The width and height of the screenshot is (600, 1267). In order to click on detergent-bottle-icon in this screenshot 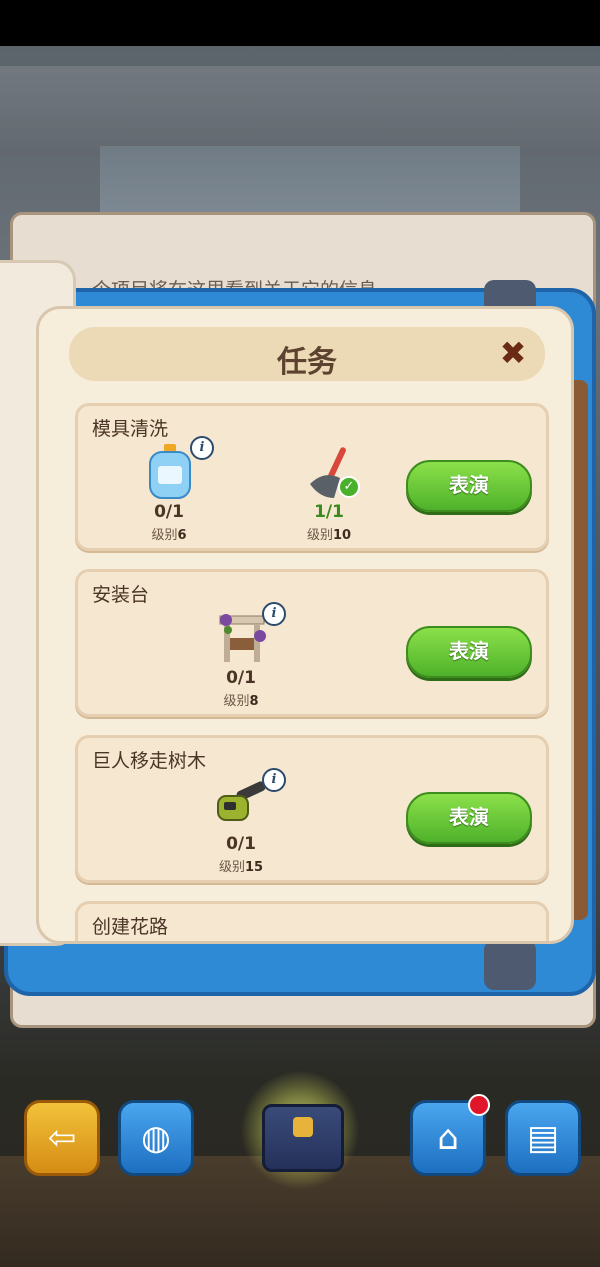, I will do `click(170, 471)`.